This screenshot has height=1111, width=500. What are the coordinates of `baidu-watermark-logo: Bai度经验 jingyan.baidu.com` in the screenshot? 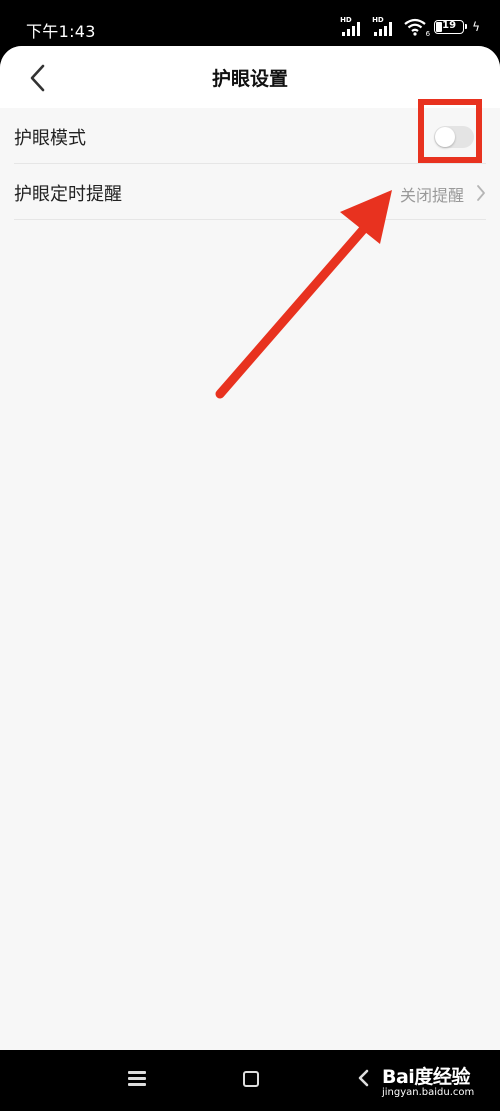 It's located at (428, 1080).